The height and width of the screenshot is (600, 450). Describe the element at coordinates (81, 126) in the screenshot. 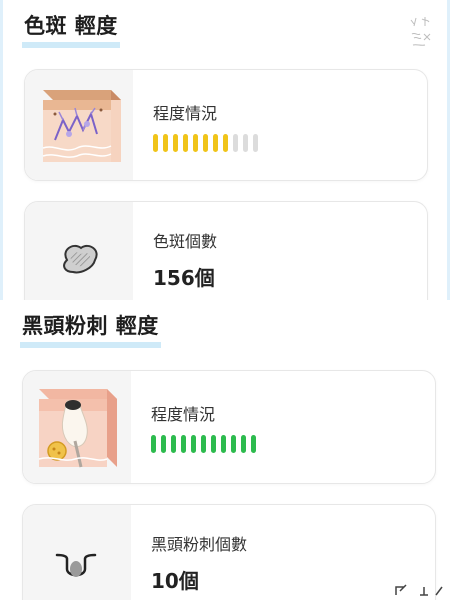

I see `skin-pigment-icon` at that location.